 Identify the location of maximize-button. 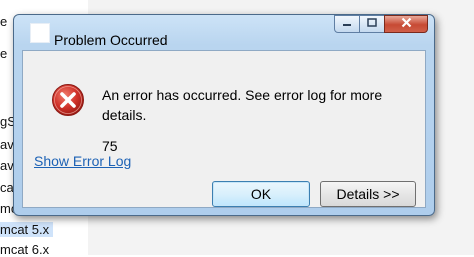
(372, 24).